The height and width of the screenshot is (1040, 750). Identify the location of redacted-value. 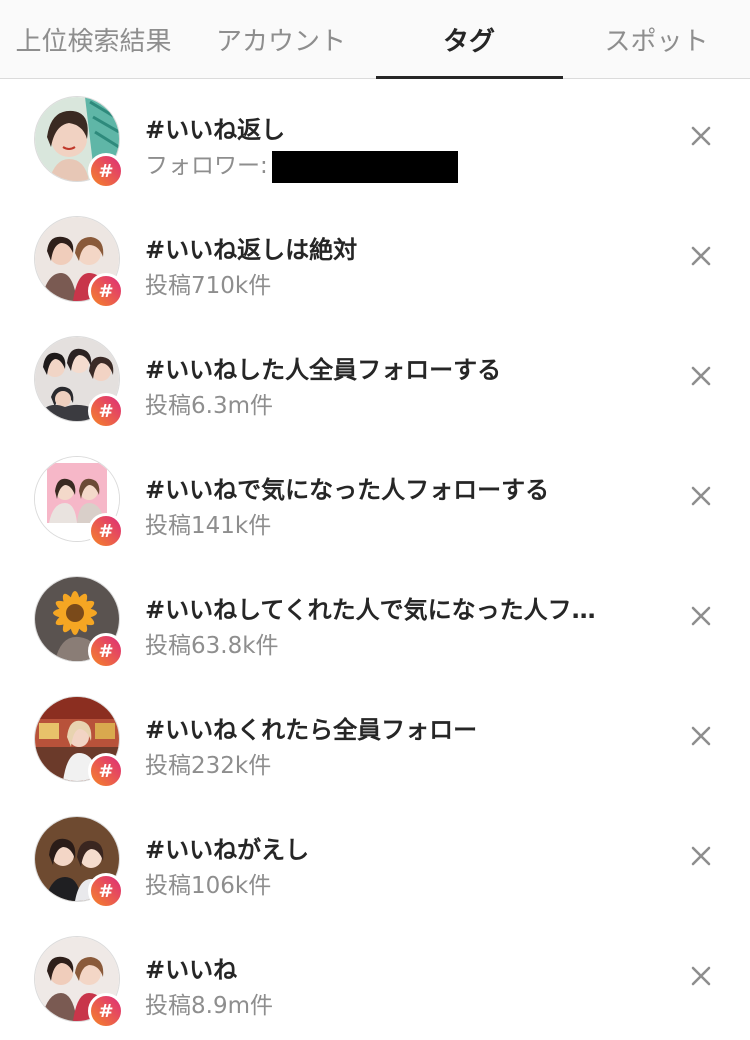
(364, 166).